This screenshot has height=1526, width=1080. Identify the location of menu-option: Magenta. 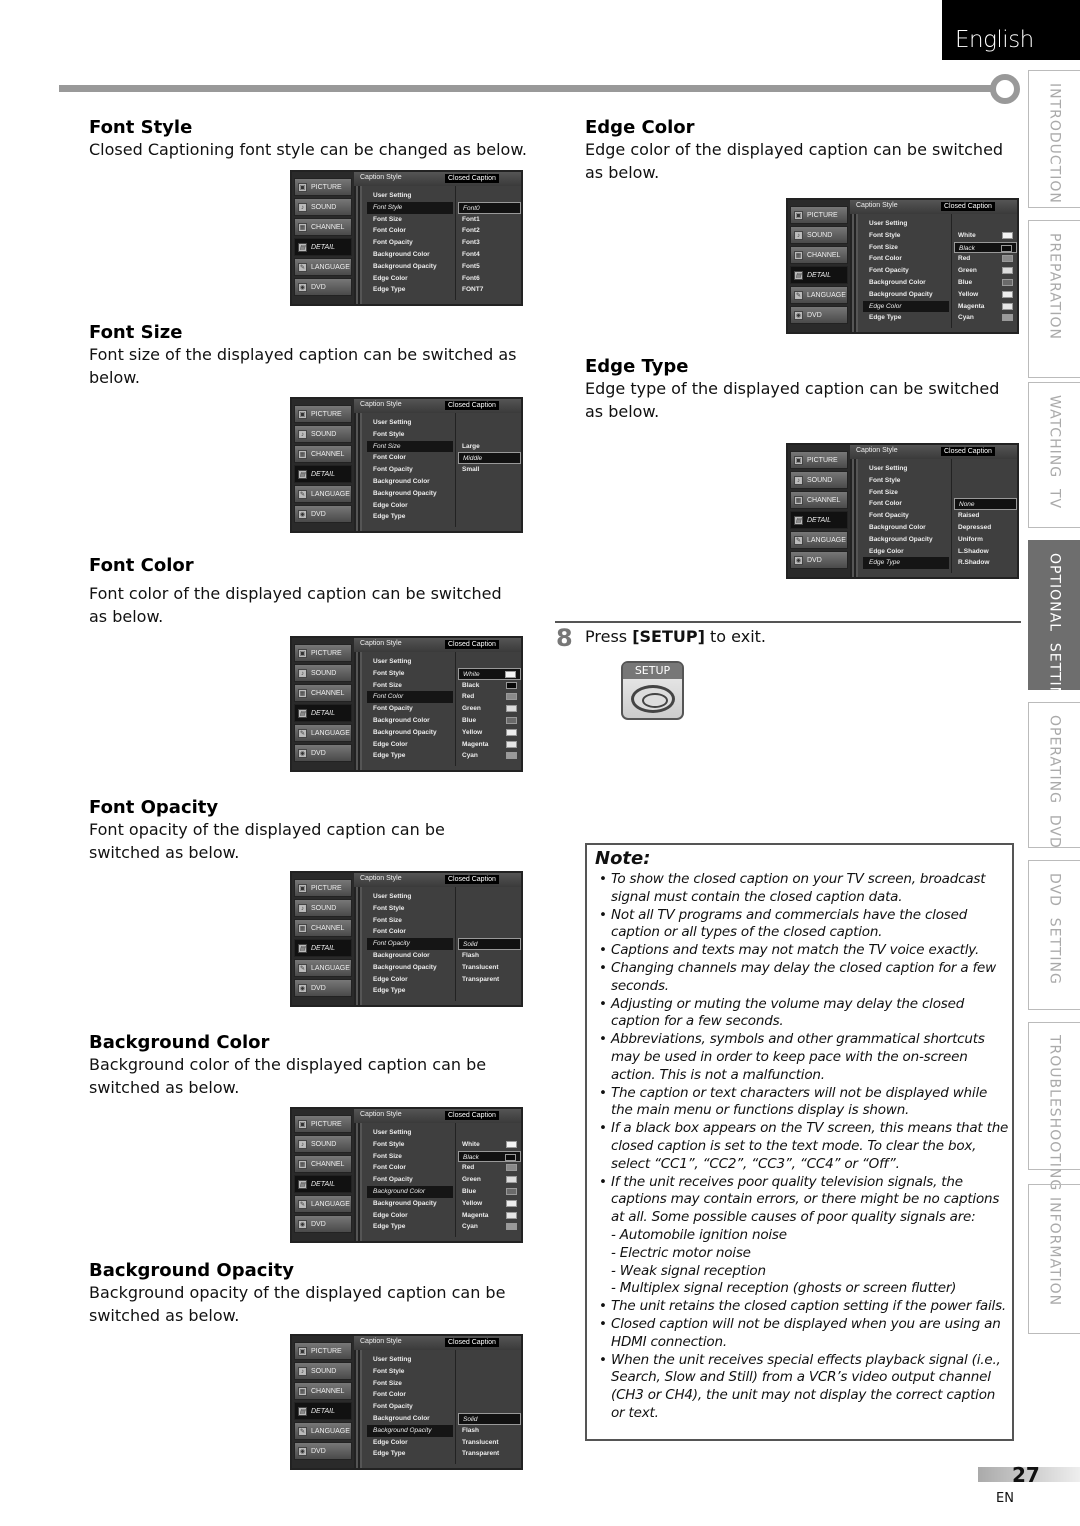
(489, 745).